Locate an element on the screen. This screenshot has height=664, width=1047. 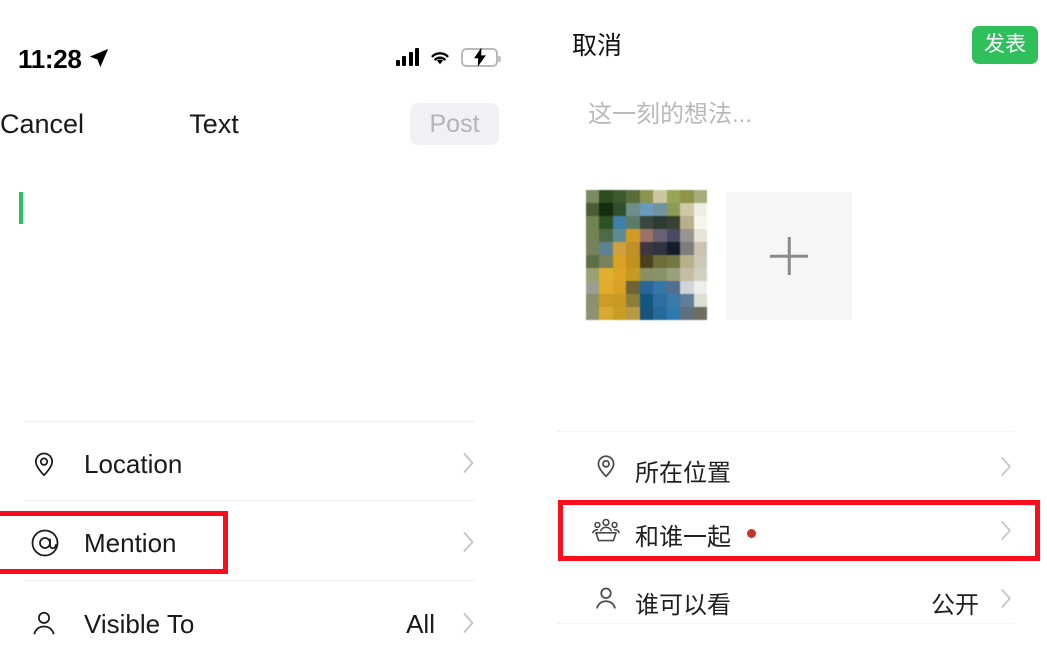
option-label: Visible To is located at coordinates (139, 624).